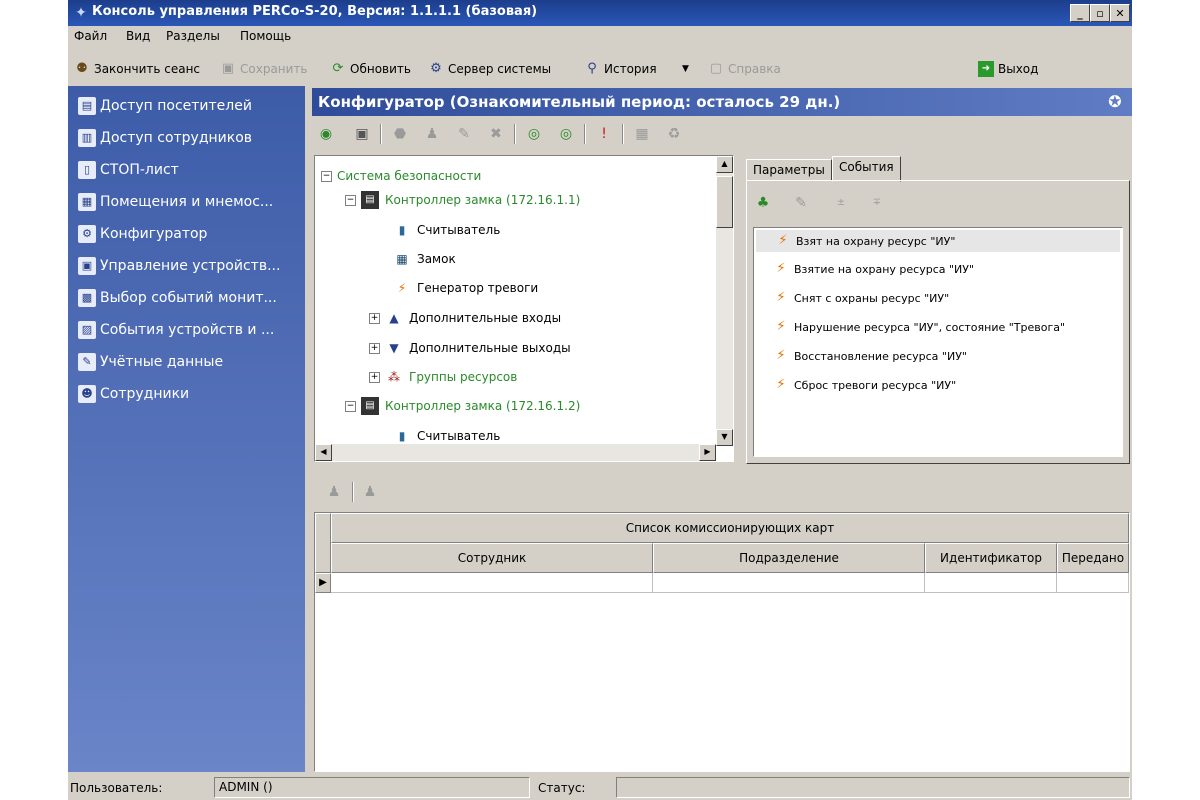 The image size is (1200, 800). What do you see at coordinates (372, 787) in the screenshot?
I see `user-value: ADMIN ()` at bounding box center [372, 787].